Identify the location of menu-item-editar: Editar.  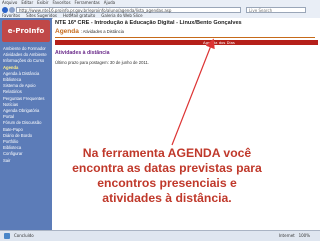
(27, 3).